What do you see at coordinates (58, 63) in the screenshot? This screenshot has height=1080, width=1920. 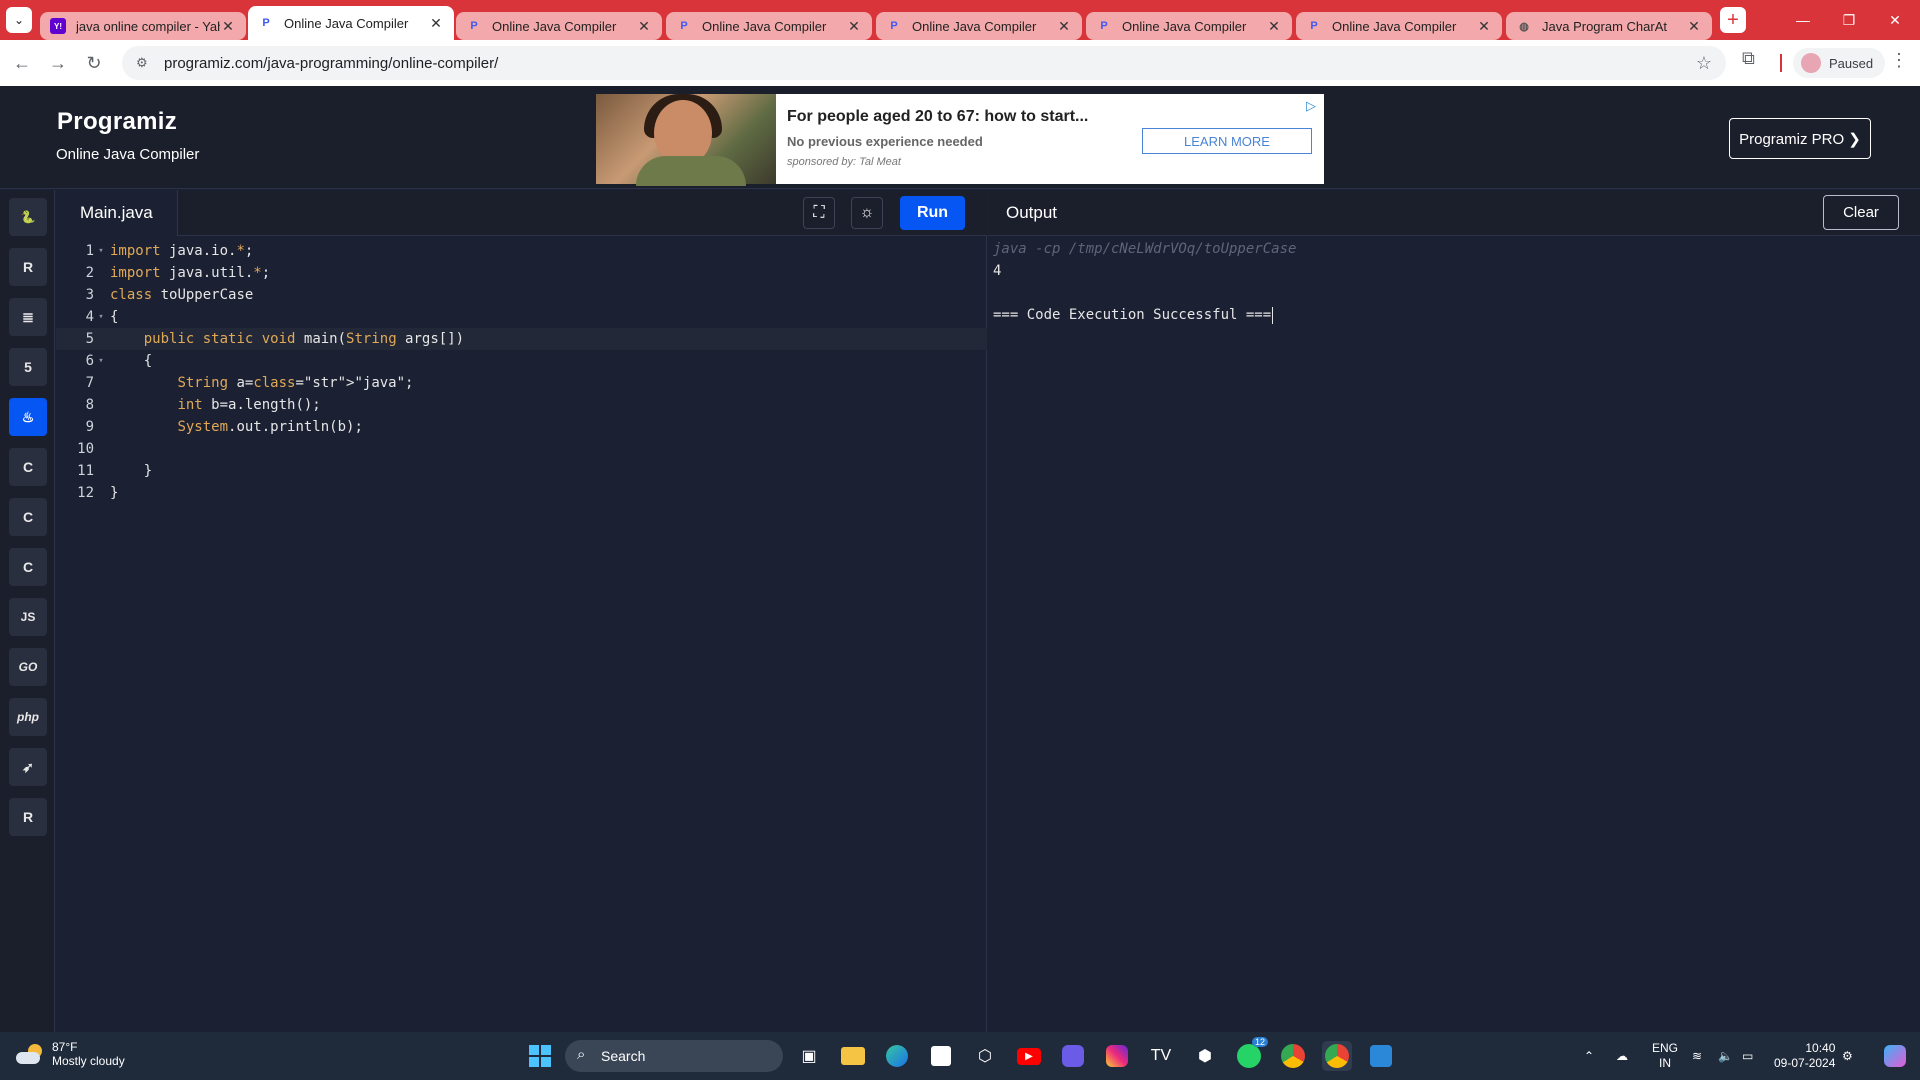 I see `forward-button: →` at bounding box center [58, 63].